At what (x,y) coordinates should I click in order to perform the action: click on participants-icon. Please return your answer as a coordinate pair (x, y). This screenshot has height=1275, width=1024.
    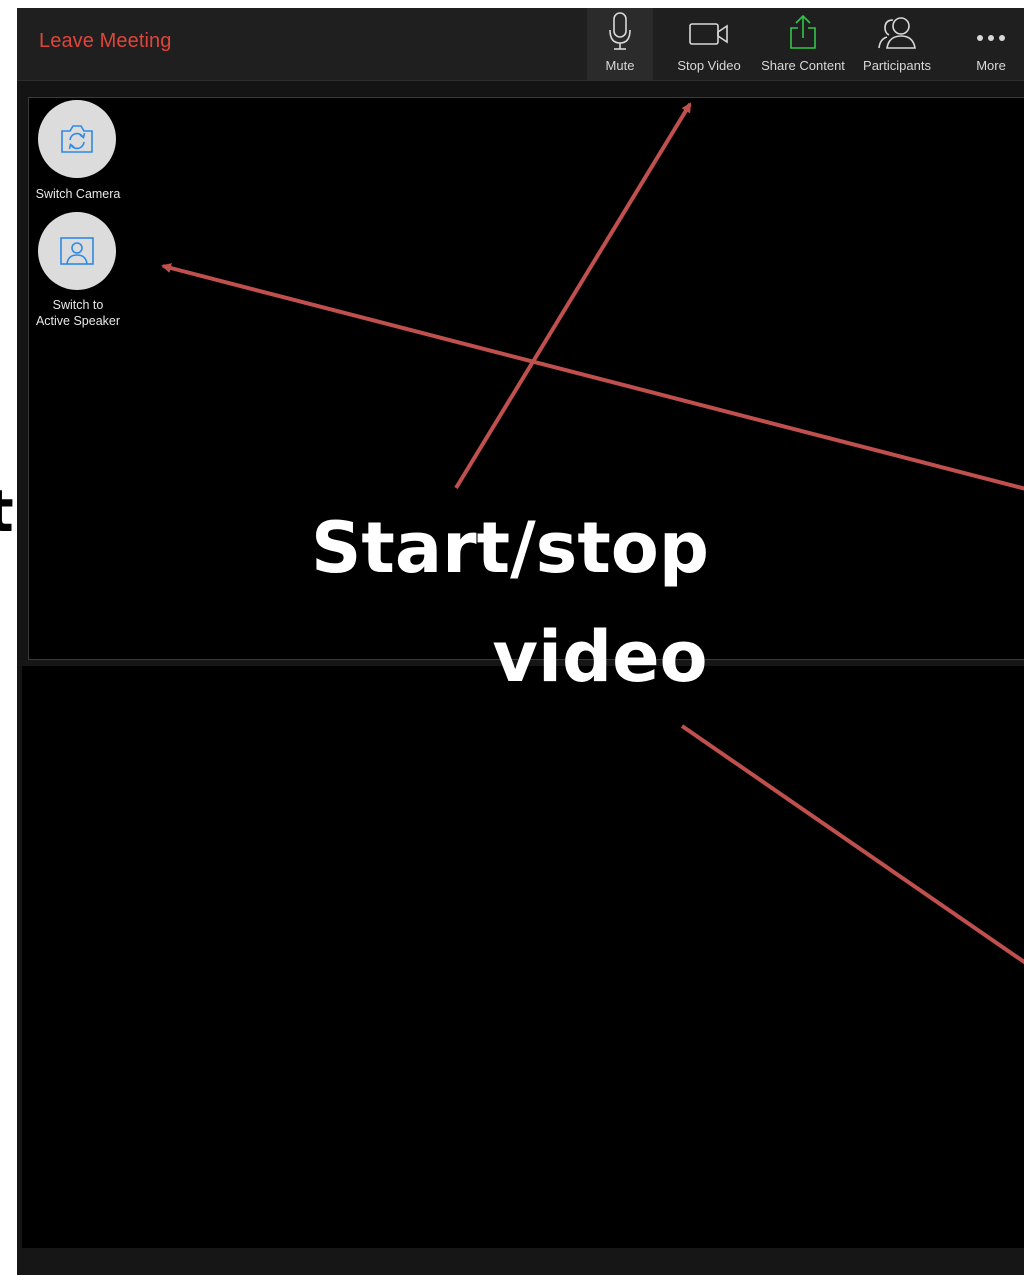
    Looking at the image, I should click on (897, 34).